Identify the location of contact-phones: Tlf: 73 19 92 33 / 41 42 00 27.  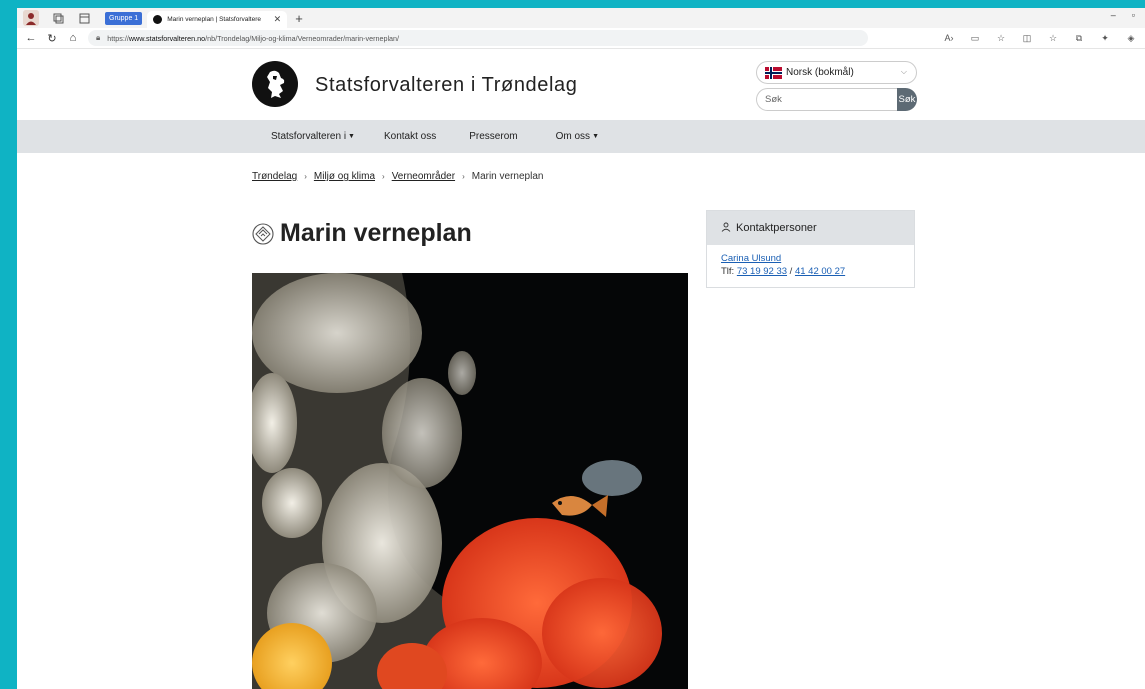
(810, 271).